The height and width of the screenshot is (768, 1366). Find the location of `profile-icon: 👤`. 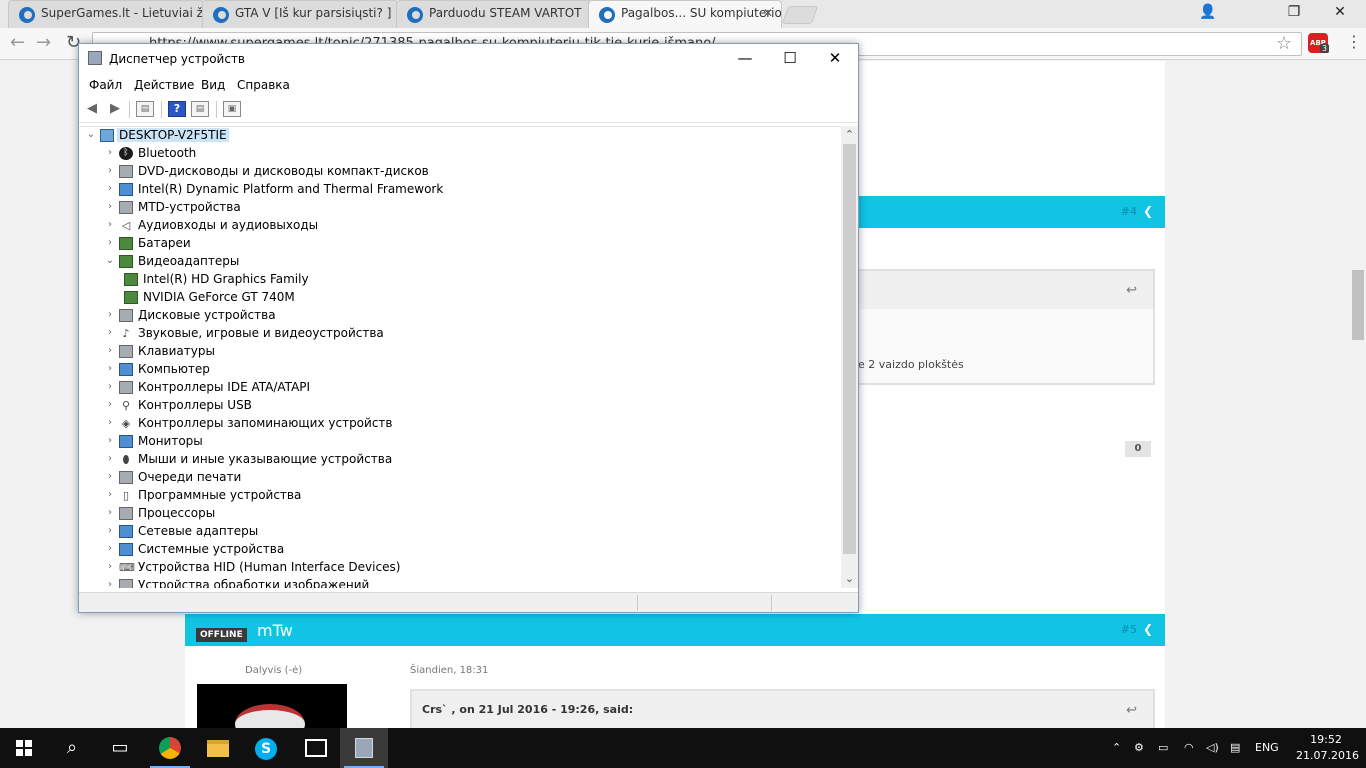

profile-icon: 👤 is located at coordinates (1208, 14).